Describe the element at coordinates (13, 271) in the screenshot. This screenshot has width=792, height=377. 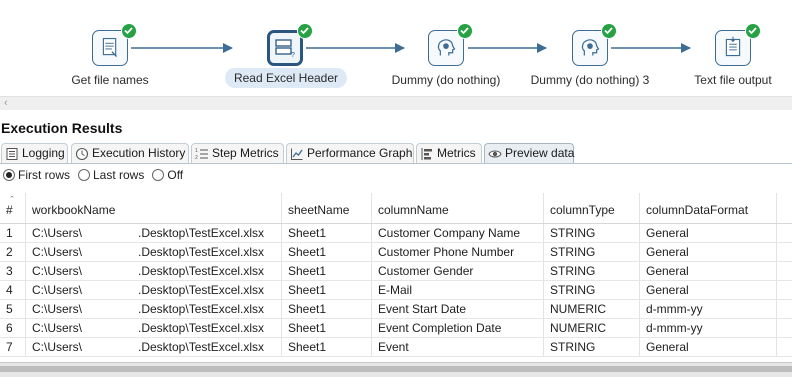
I see `cell-rownum: 3` at that location.